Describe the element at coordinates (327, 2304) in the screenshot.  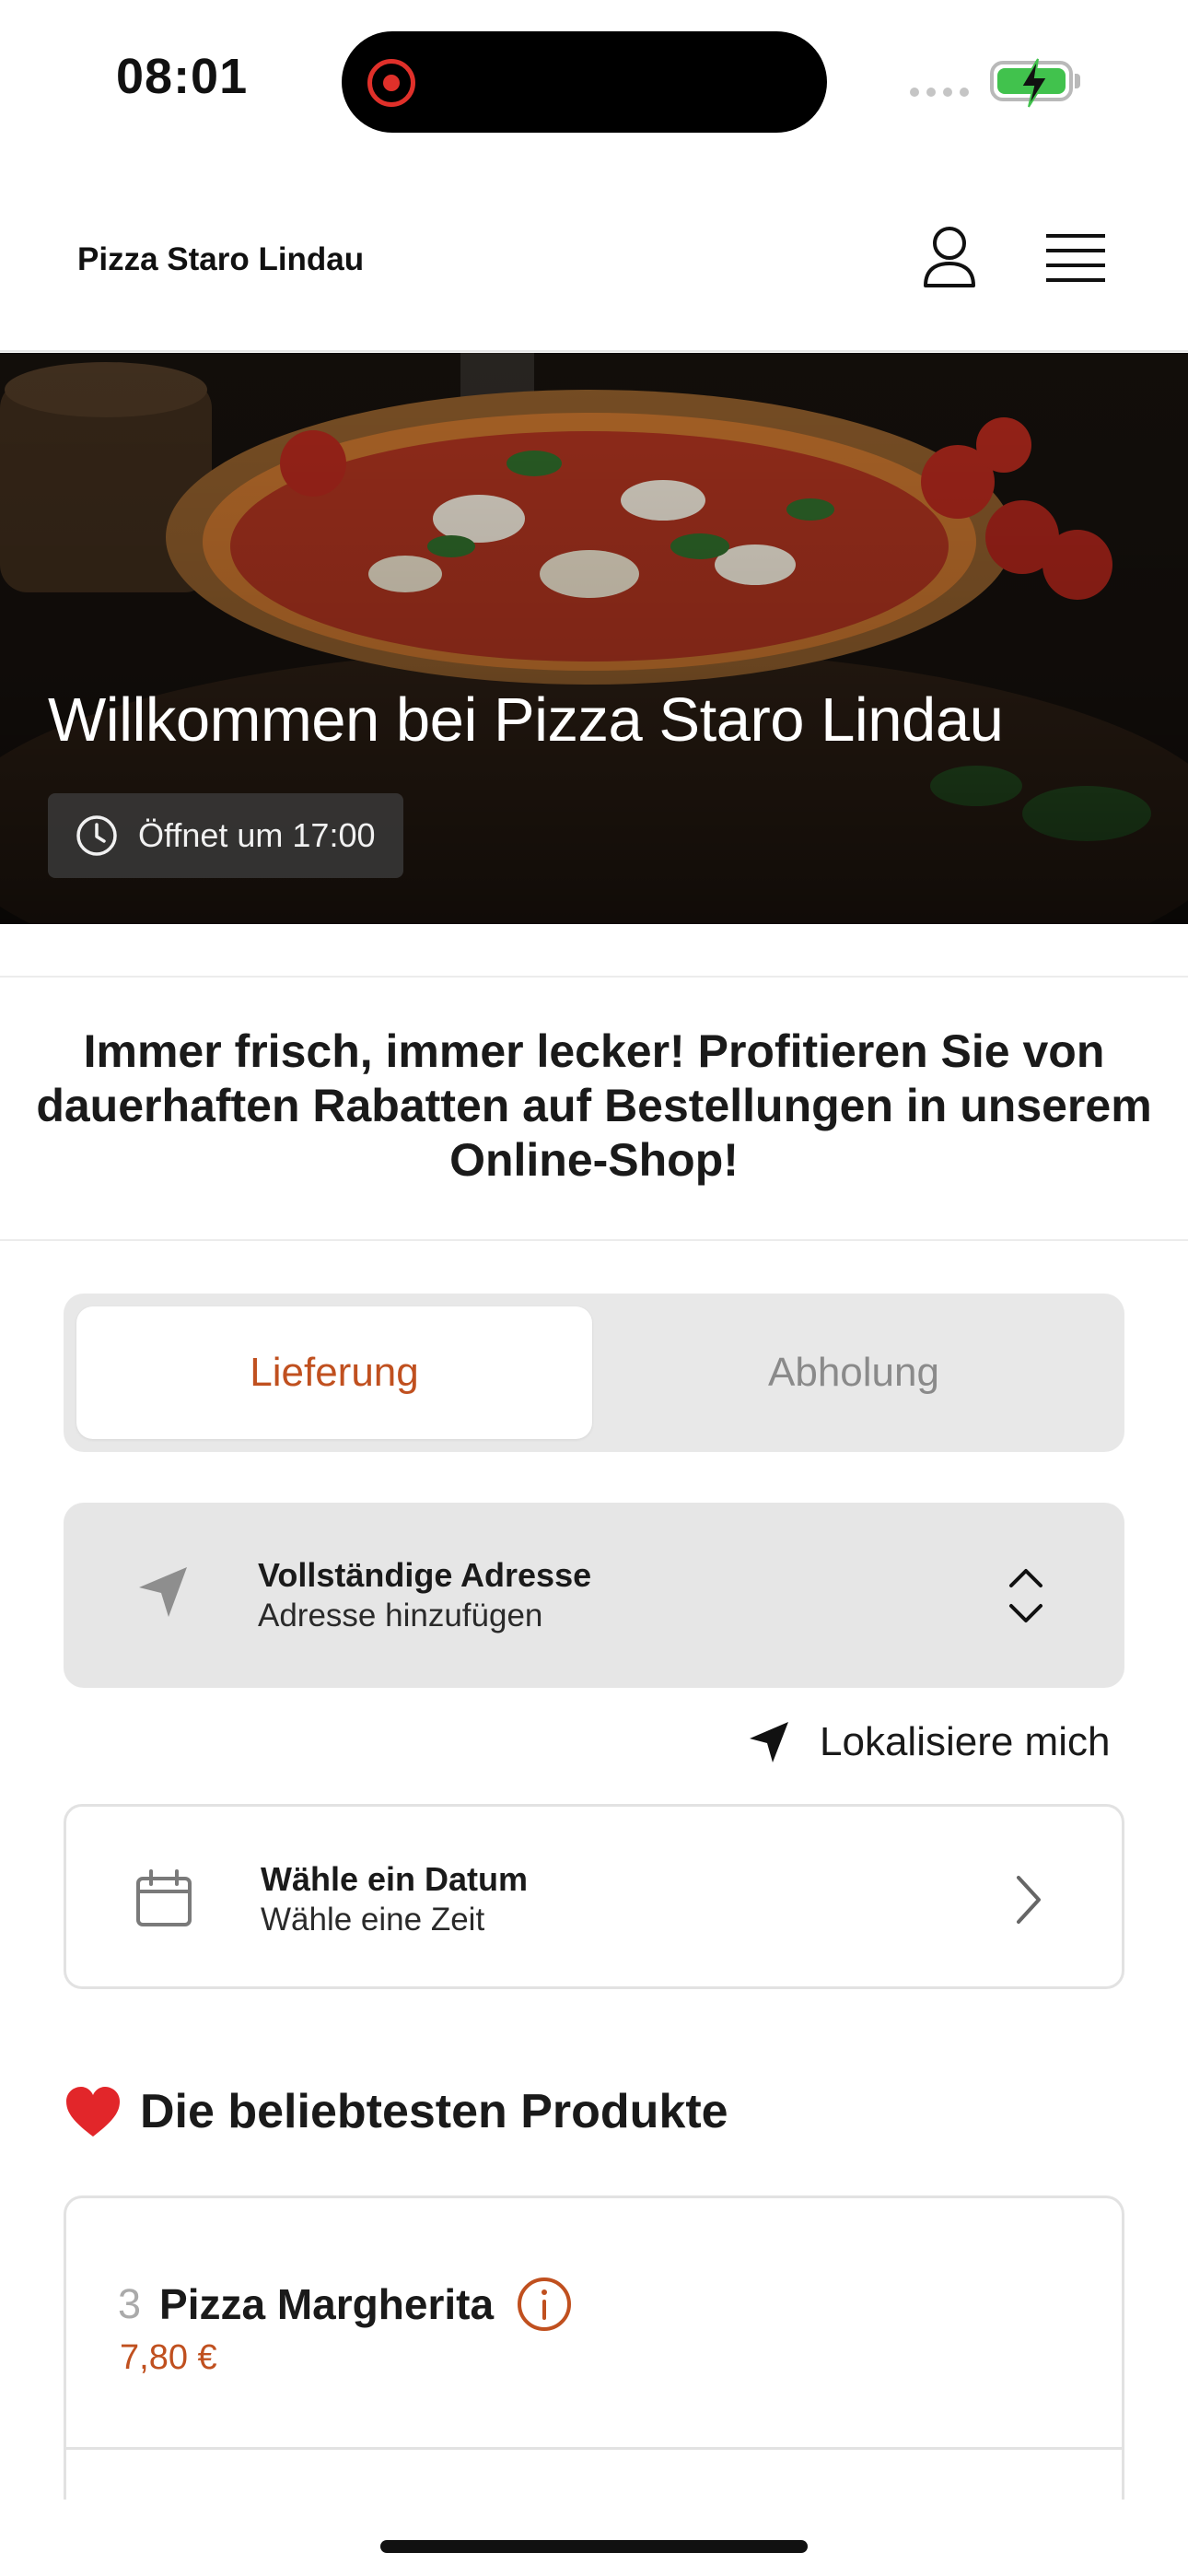
I see `product-name: Pizza Margherita` at that location.